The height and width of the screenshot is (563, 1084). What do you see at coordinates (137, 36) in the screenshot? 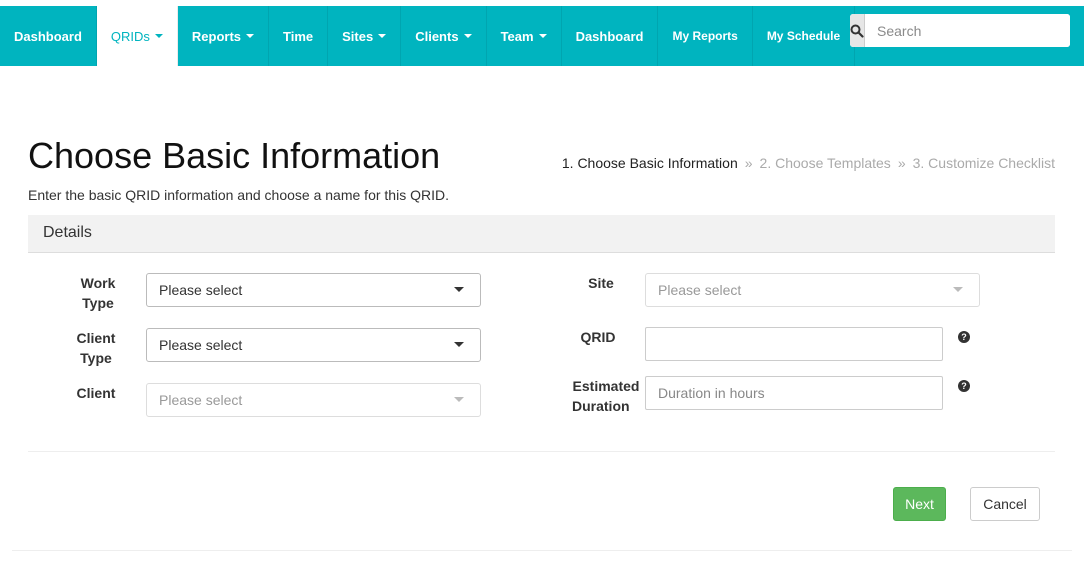
I see `nav-item-qrids: QRIDs` at bounding box center [137, 36].